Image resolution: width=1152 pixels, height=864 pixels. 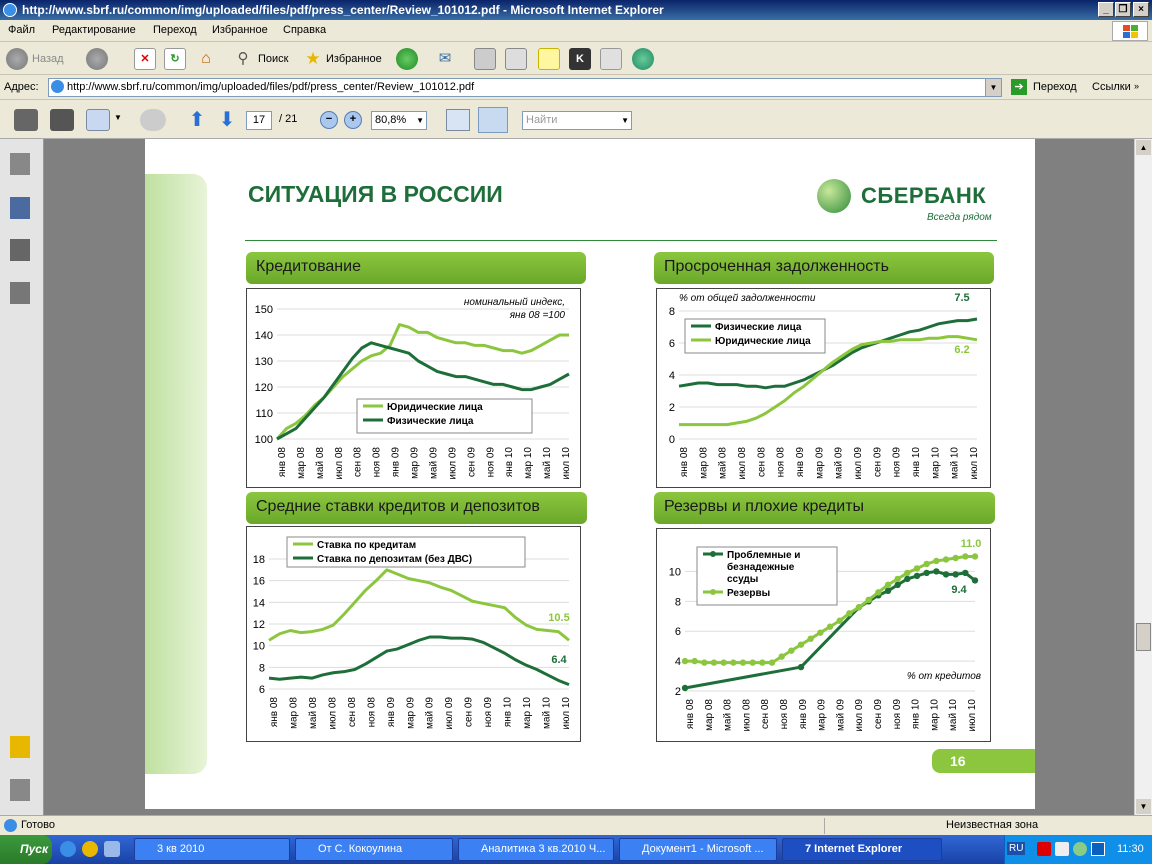 What do you see at coordinates (1044, 849) in the screenshot?
I see `antivirus-icon` at bounding box center [1044, 849].